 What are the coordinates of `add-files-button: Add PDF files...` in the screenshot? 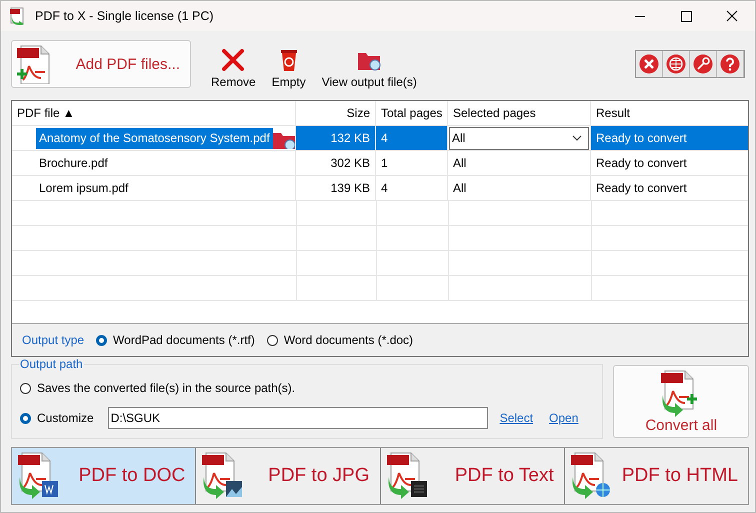 It's located at (101, 64).